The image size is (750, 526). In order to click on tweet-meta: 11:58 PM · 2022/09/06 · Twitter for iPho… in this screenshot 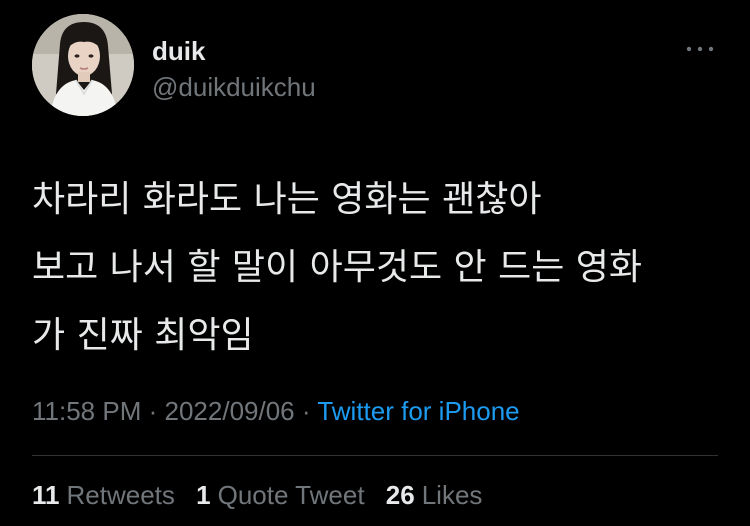, I will do `click(276, 411)`.